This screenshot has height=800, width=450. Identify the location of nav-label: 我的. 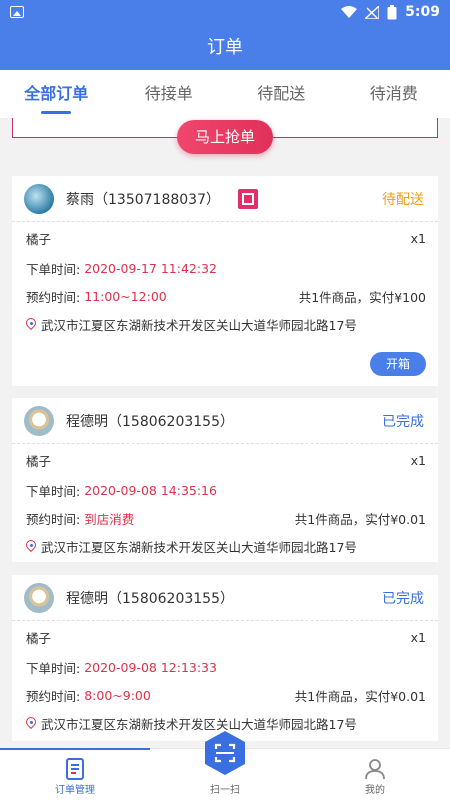
(375, 790).